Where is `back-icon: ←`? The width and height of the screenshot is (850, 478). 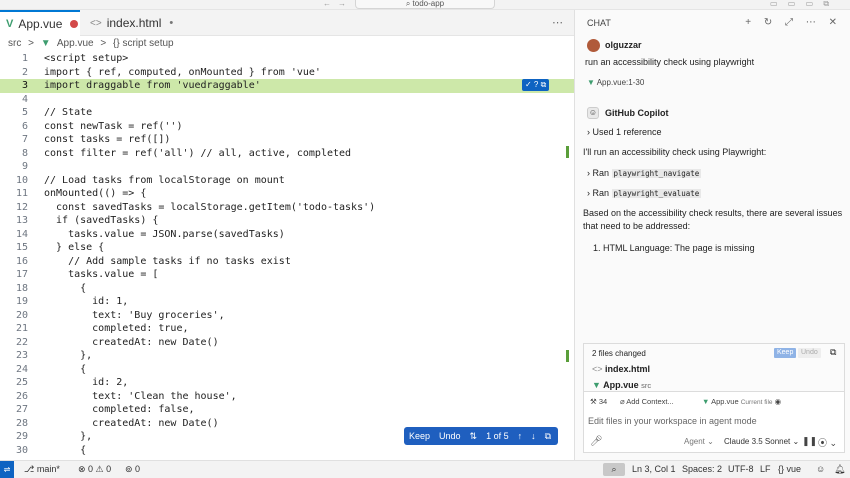 back-icon: ← is located at coordinates (327, 4).